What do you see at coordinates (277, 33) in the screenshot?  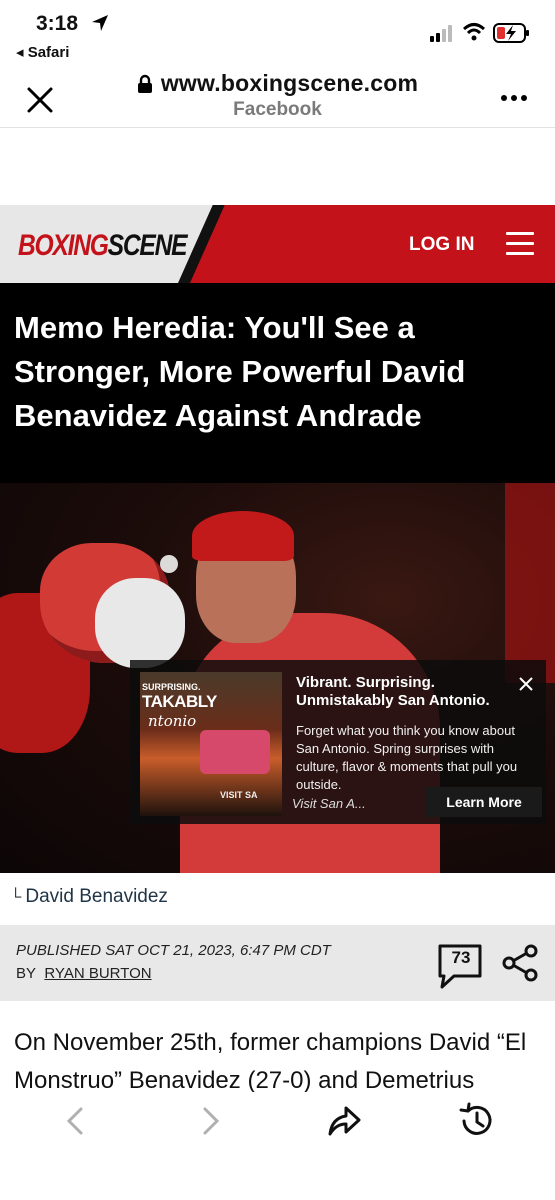 I see `status-bar: 3:18 ◂ Safari` at bounding box center [277, 33].